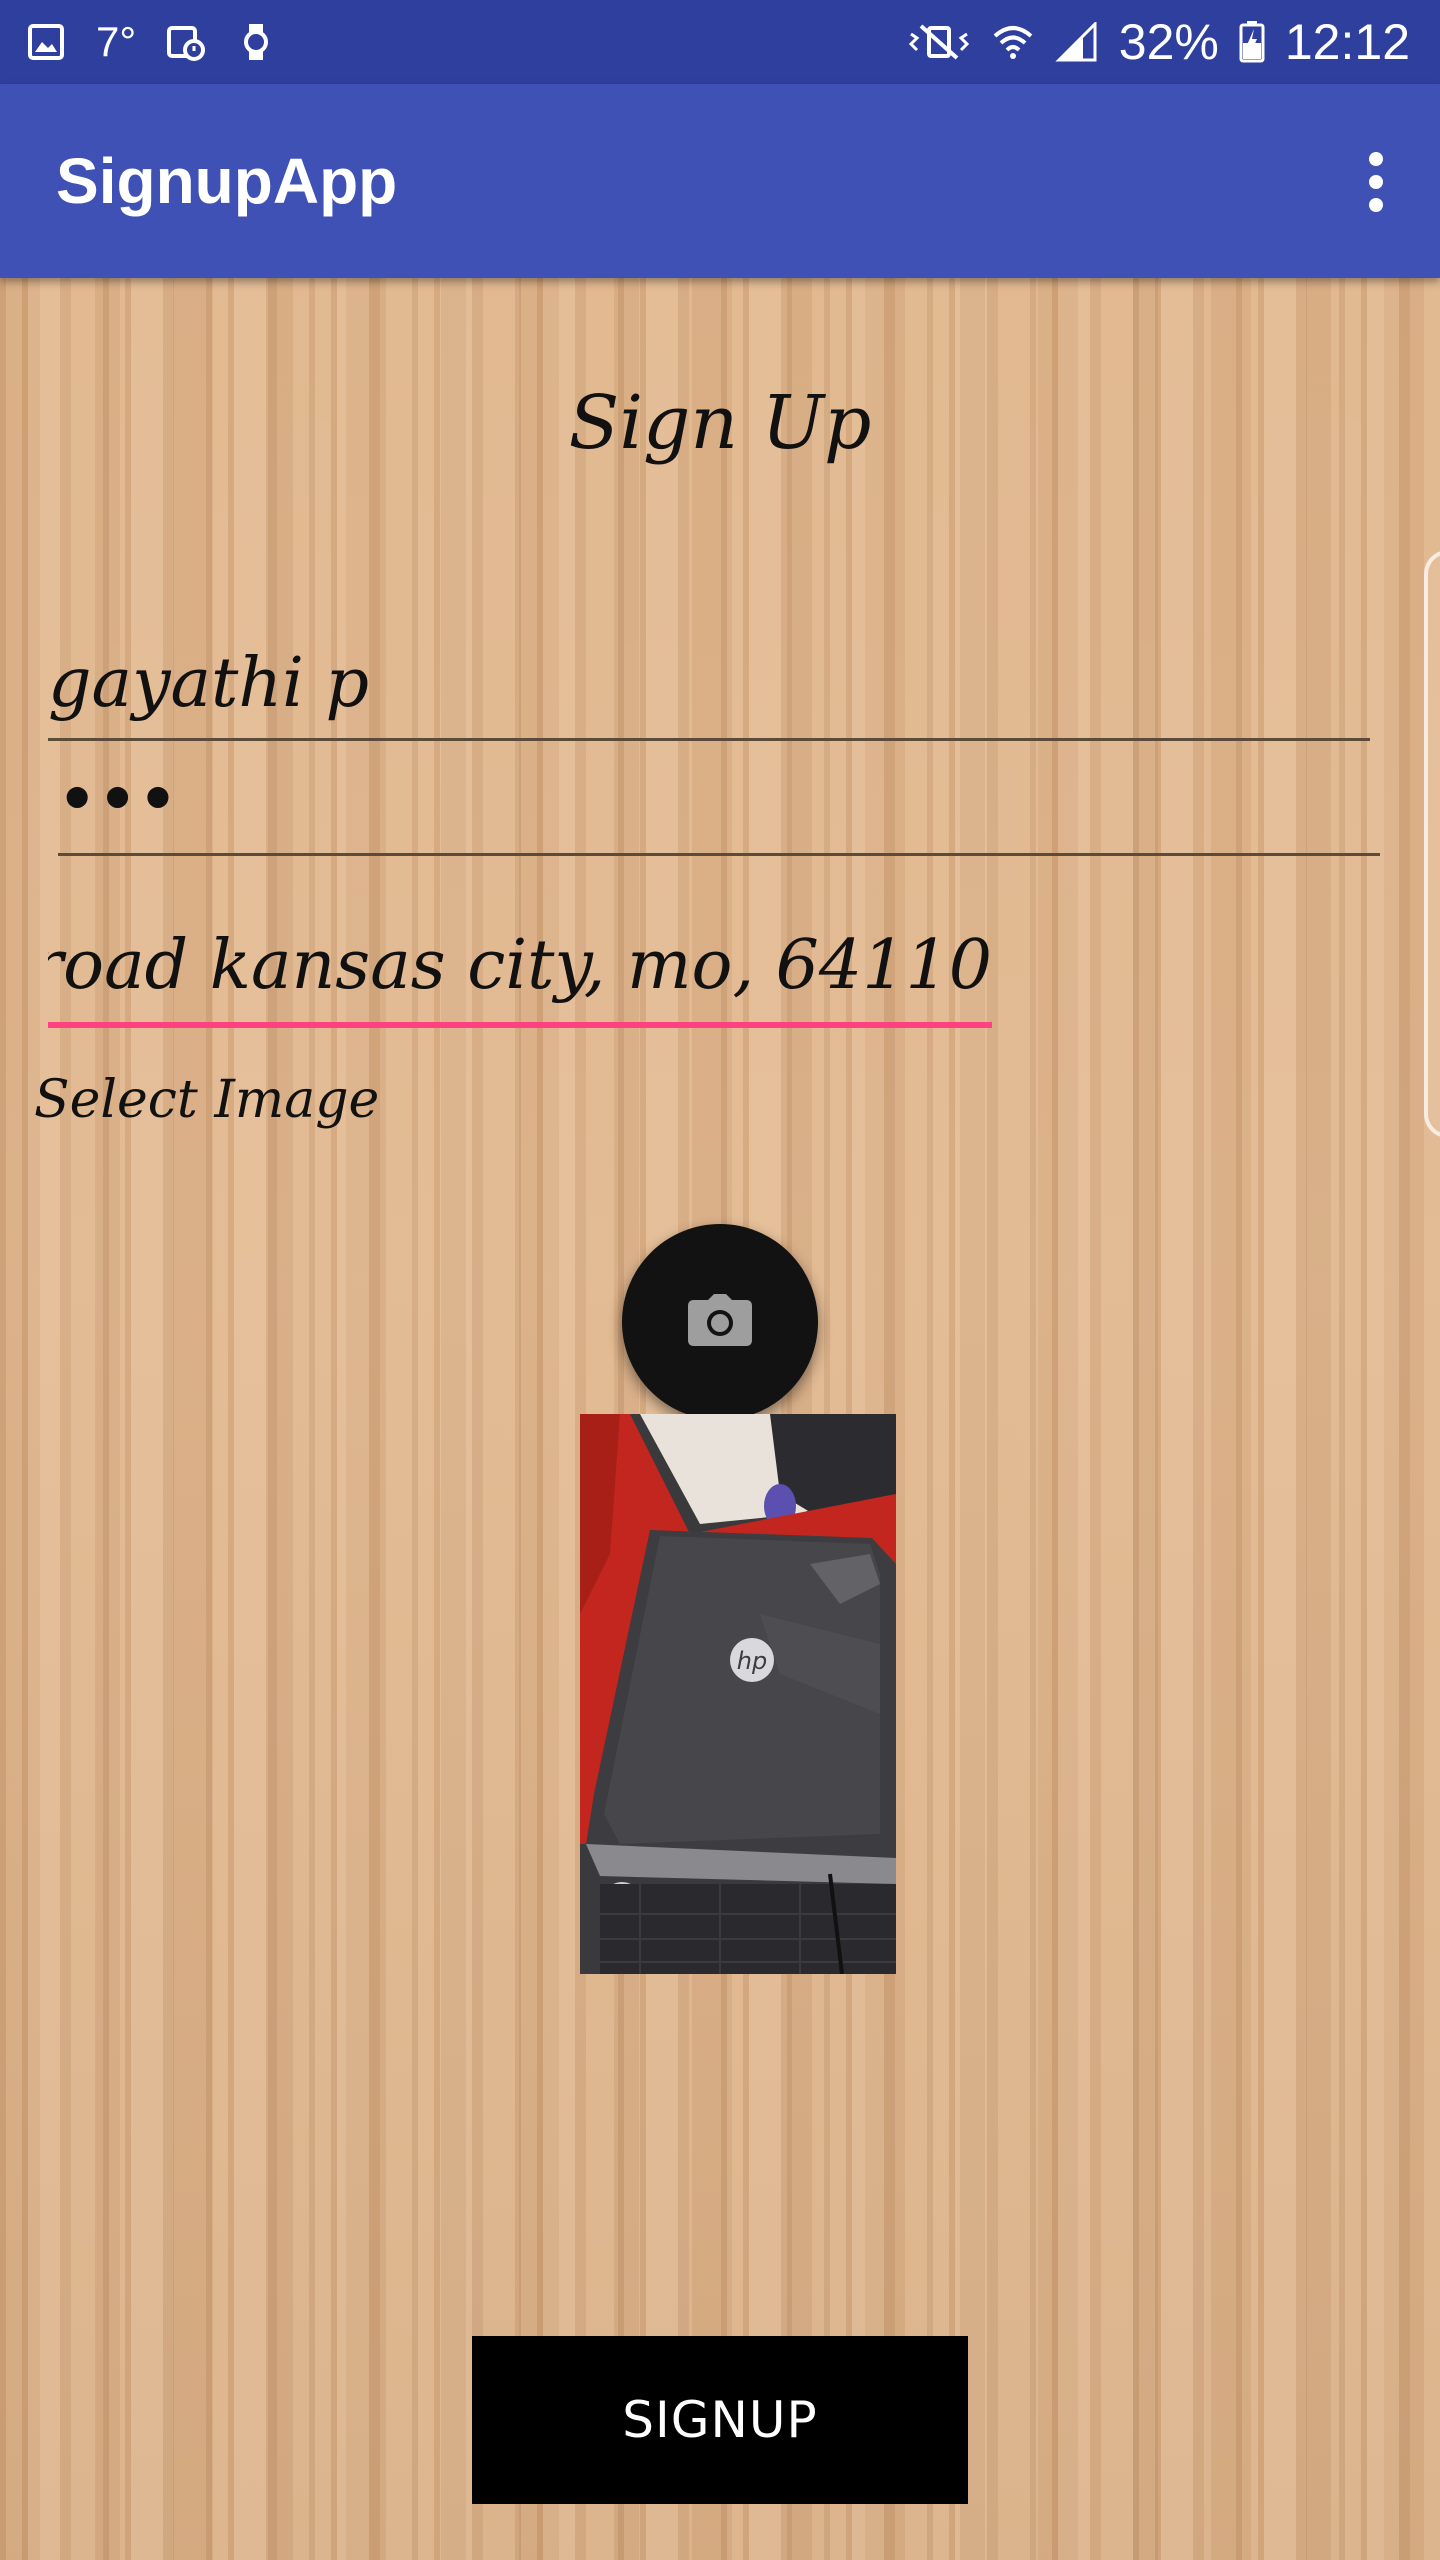 This screenshot has height=2560, width=1440. I want to click on watch-icon, so click(256, 42).